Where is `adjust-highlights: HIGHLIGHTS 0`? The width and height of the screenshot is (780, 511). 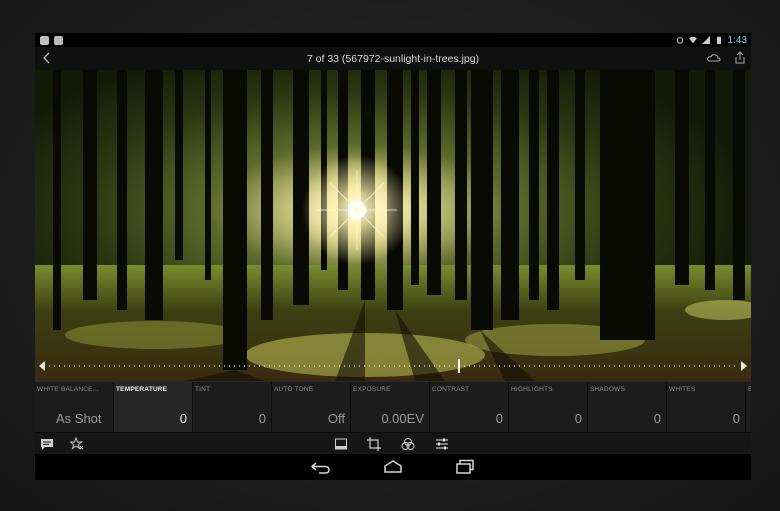 adjust-highlights: HIGHLIGHTS 0 is located at coordinates (548, 407).